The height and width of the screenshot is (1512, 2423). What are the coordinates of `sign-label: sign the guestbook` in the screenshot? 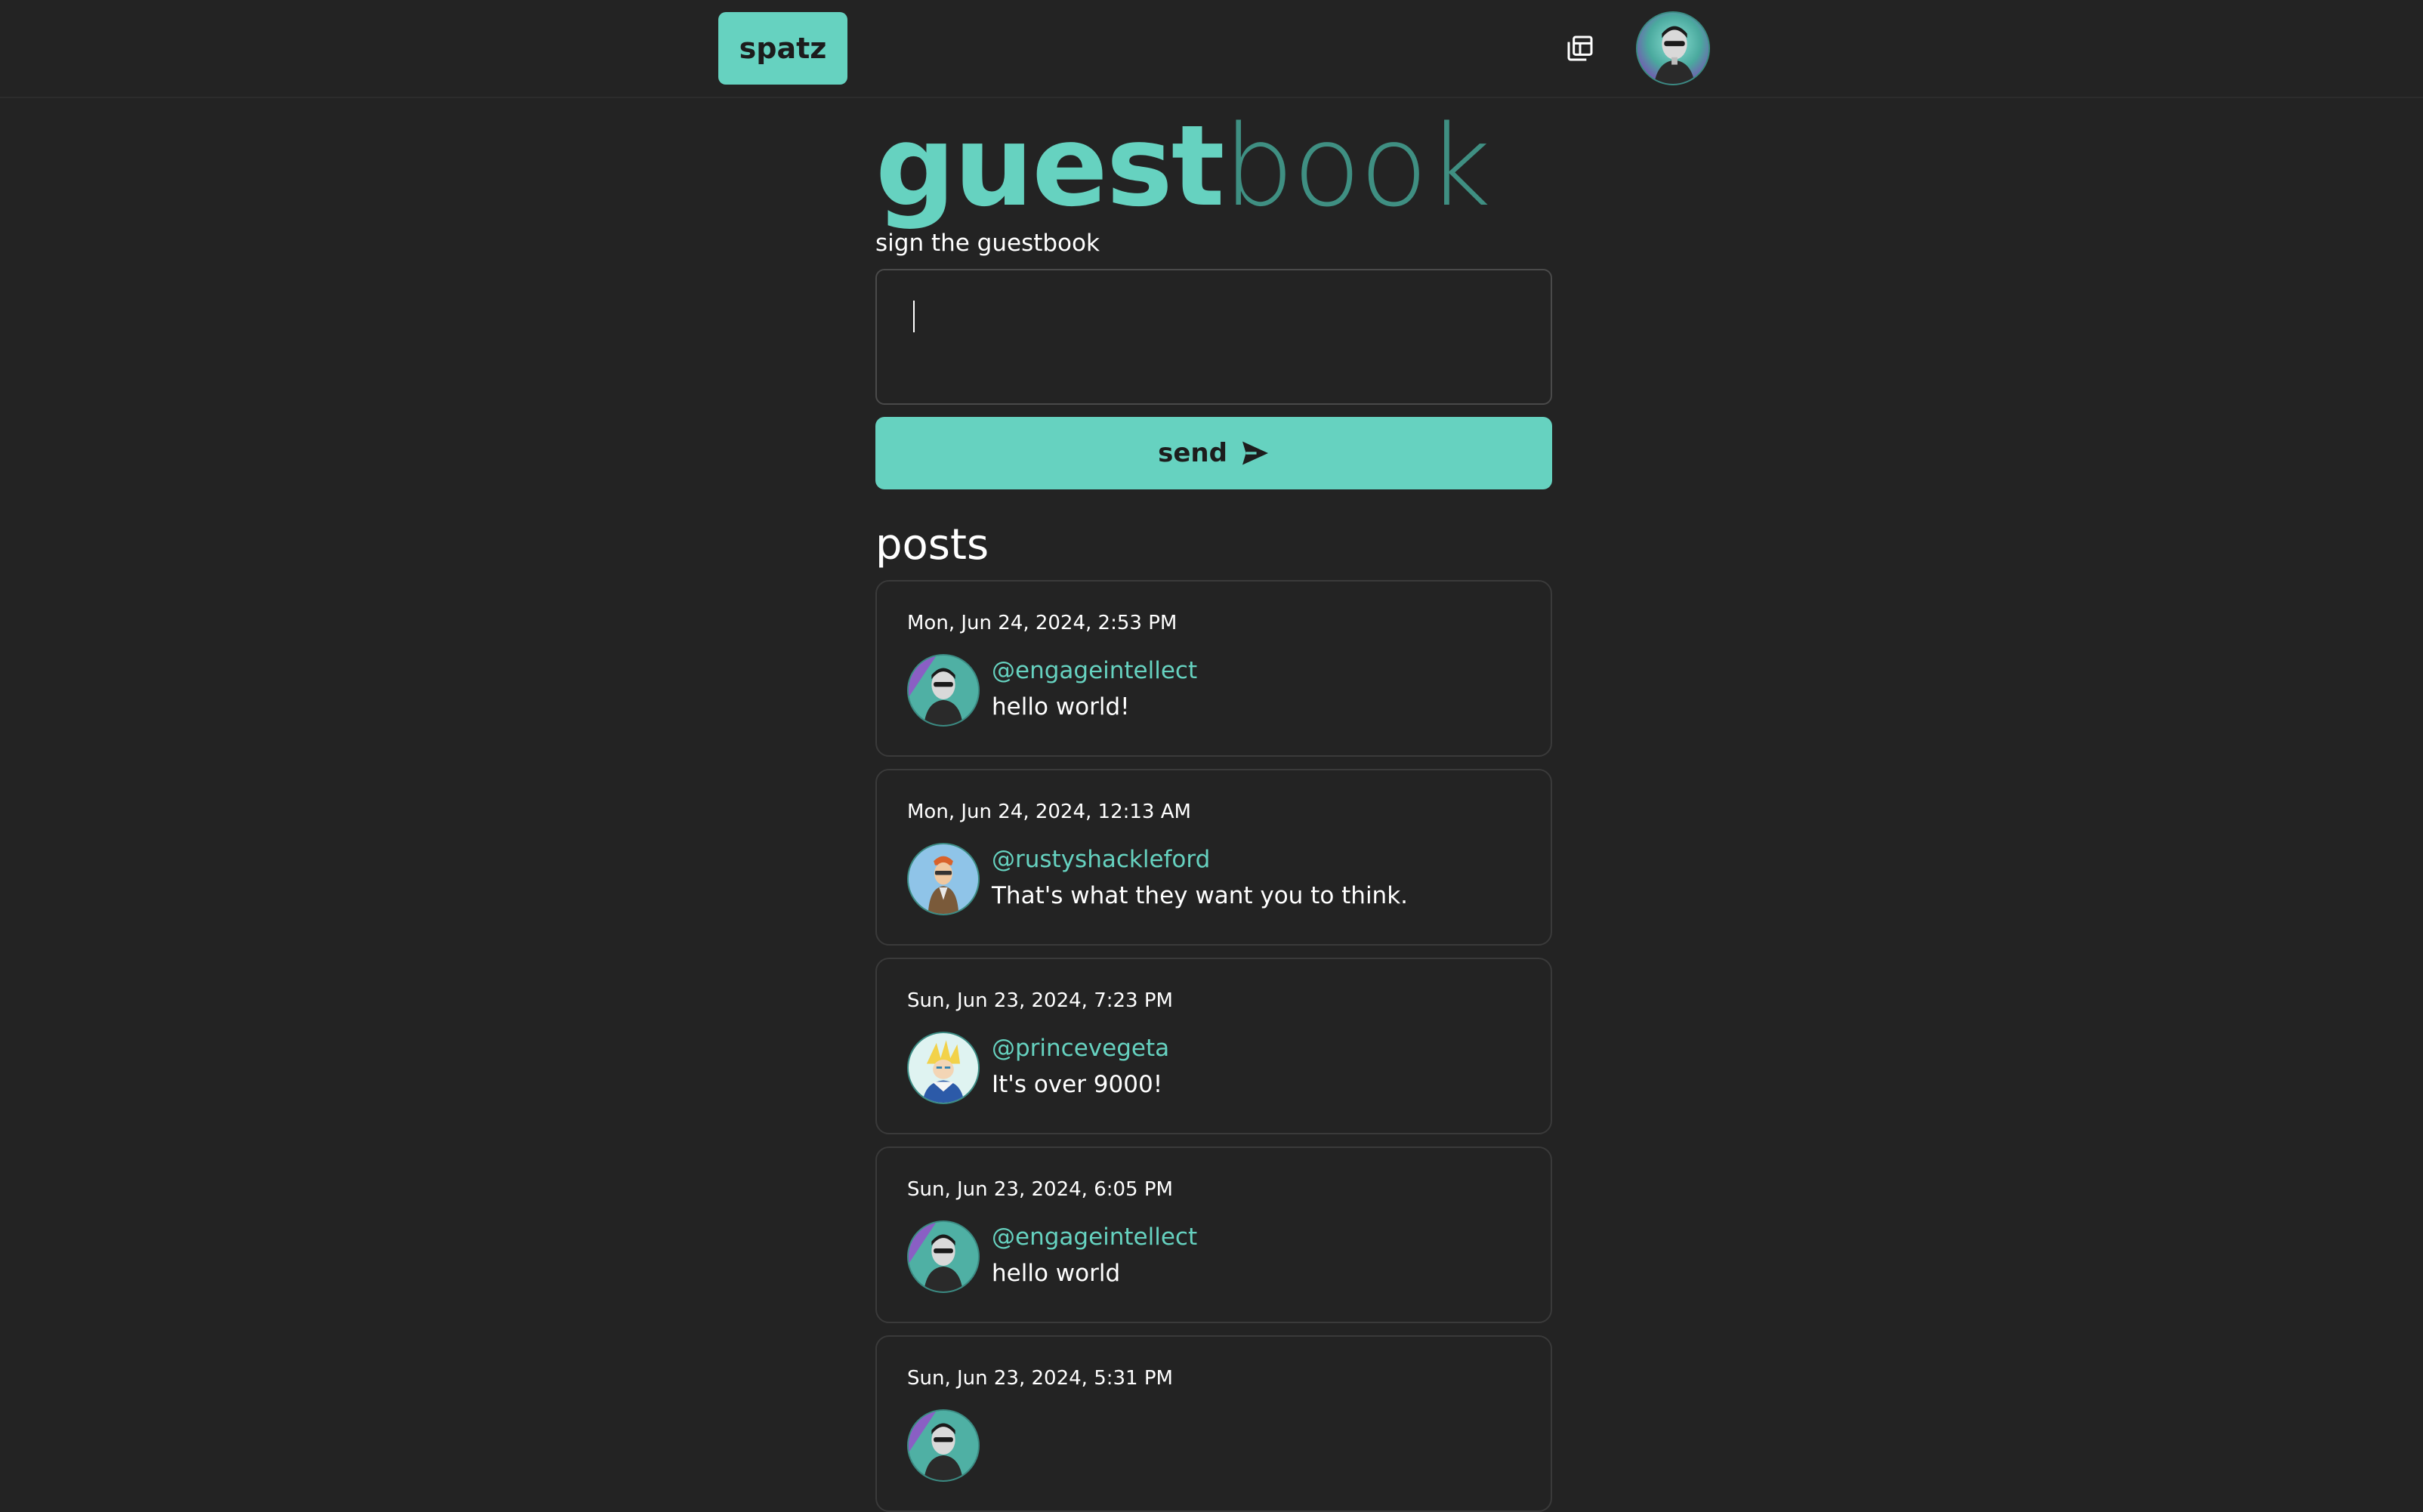 It's located at (988, 243).